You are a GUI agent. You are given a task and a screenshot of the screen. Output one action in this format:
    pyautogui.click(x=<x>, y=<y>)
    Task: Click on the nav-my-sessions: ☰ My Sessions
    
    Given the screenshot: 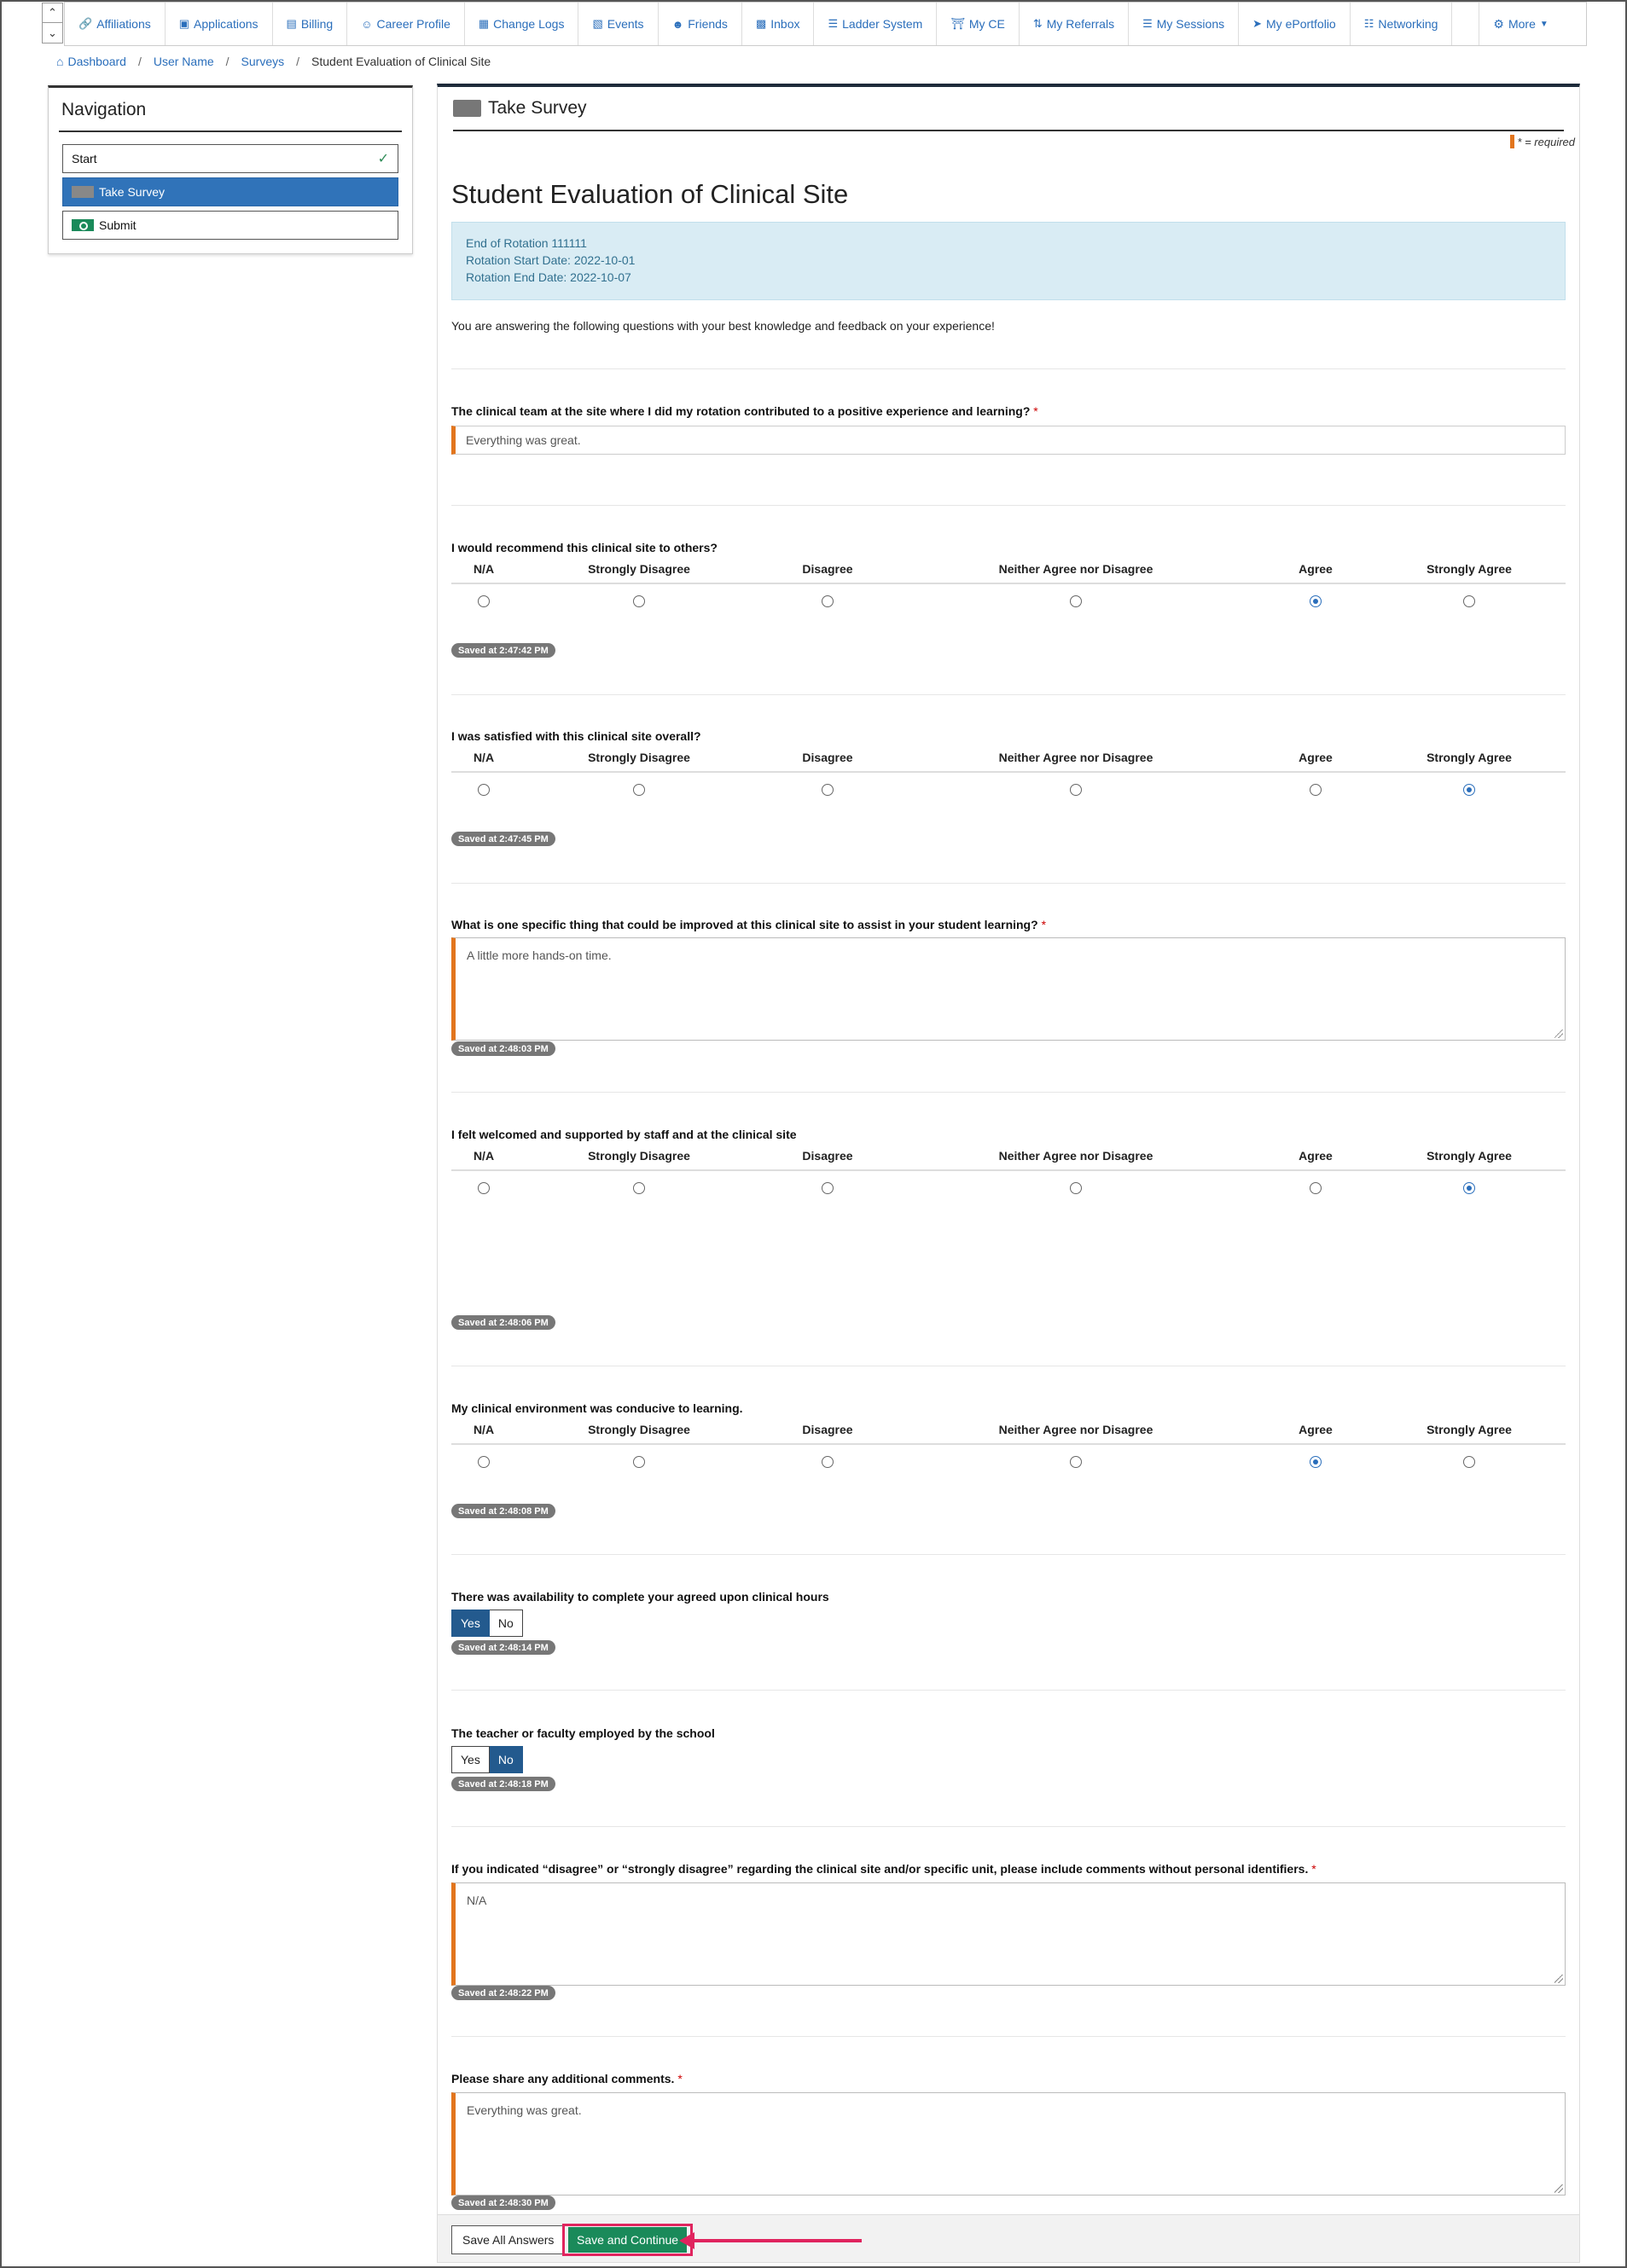 What is the action you would take?
    pyautogui.click(x=1184, y=24)
    